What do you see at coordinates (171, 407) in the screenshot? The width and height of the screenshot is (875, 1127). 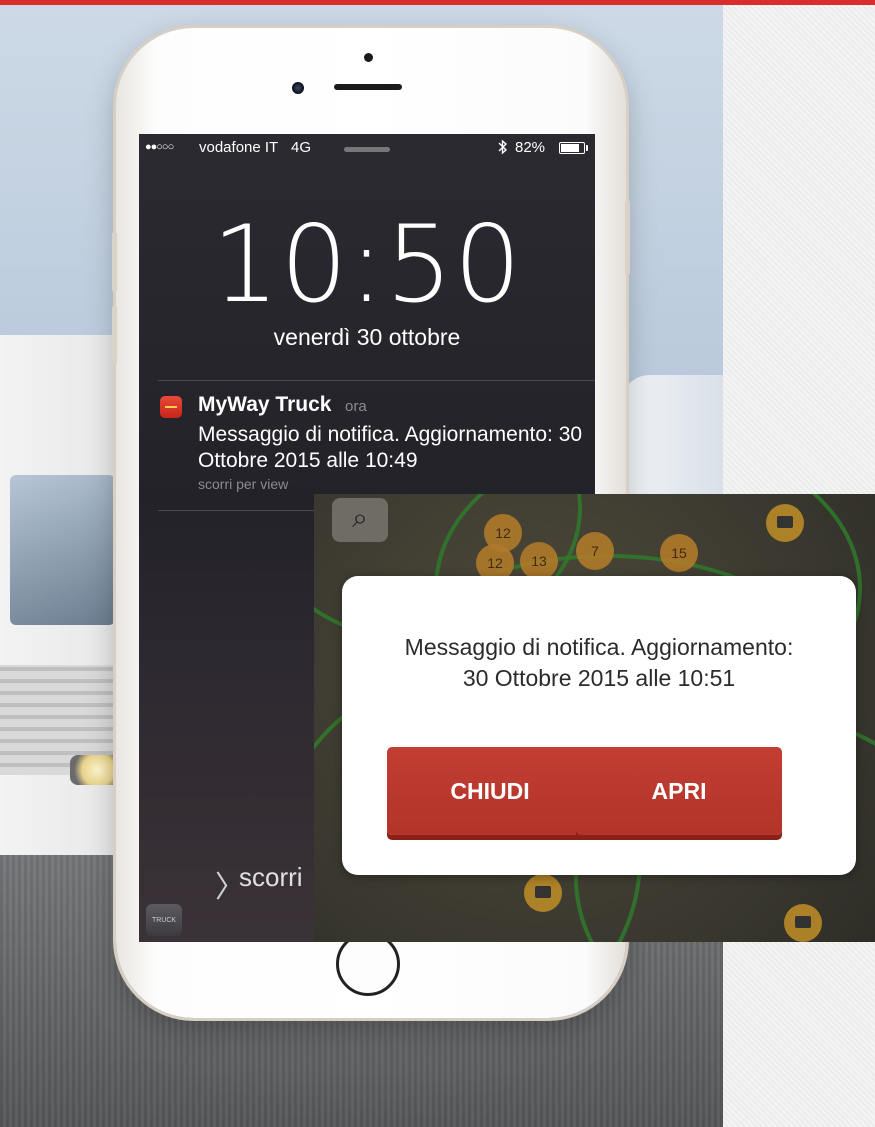 I see `myway-truck-app-icon` at bounding box center [171, 407].